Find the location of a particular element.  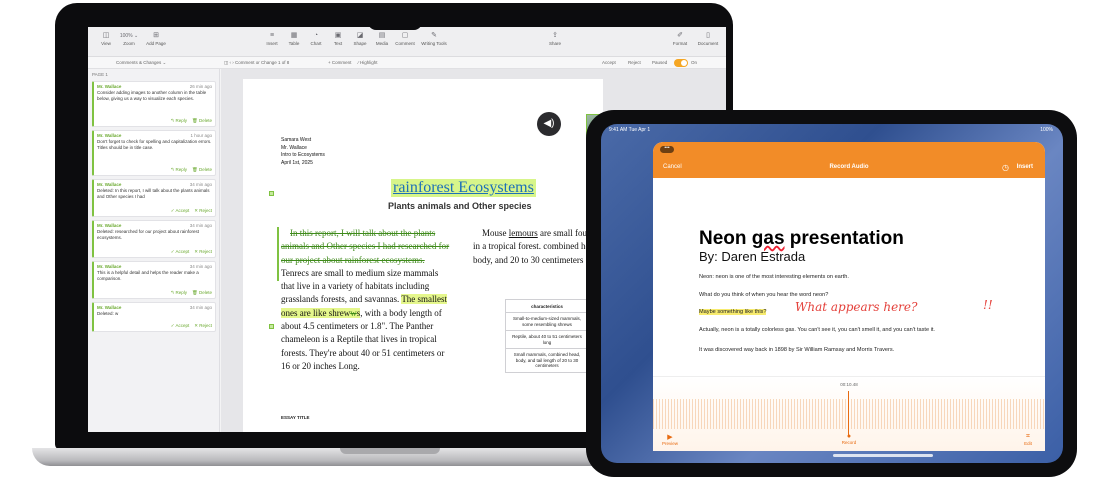

track-changes-toggle is located at coordinates (681, 63).